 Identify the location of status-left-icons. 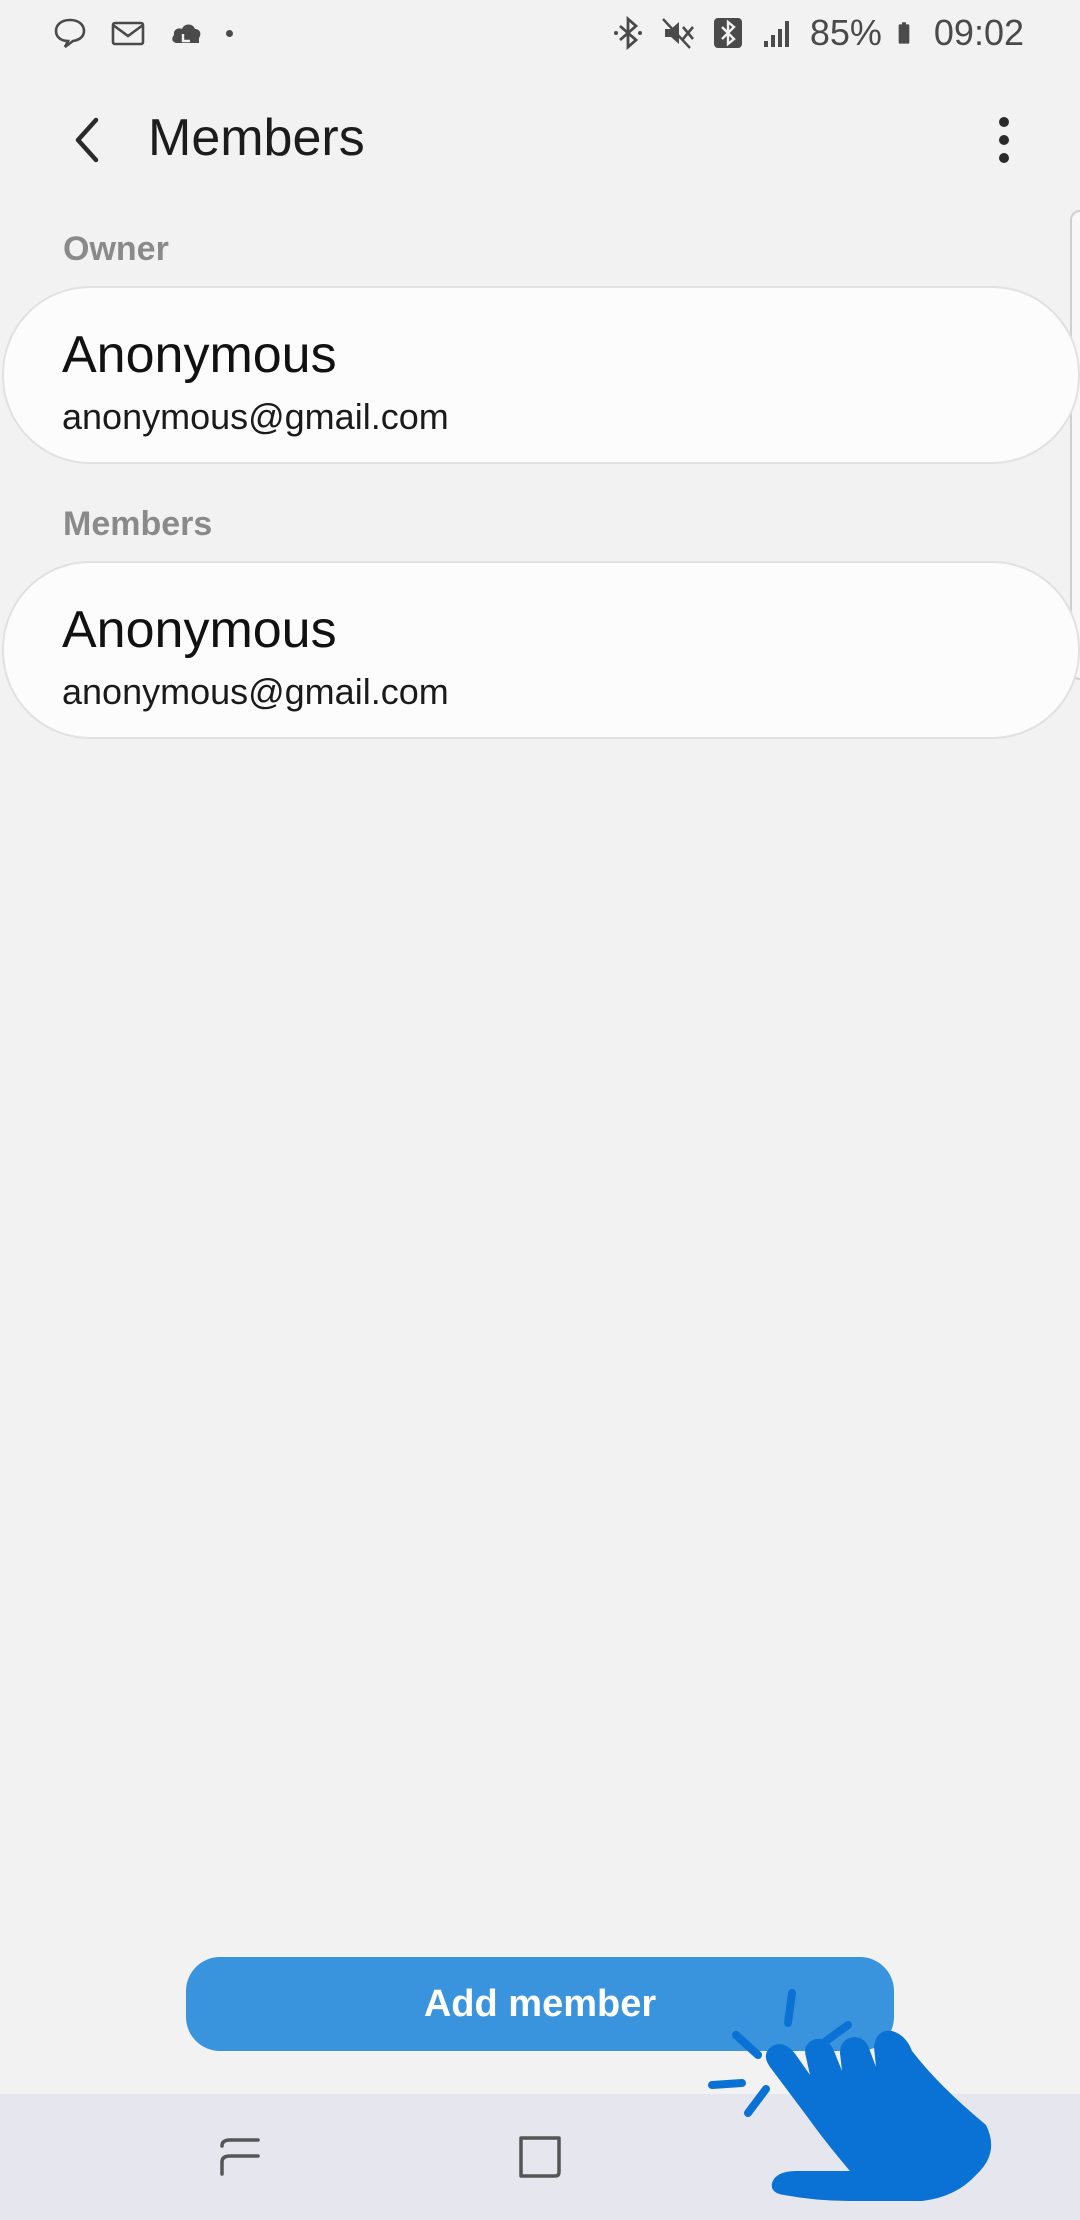
(153, 33).